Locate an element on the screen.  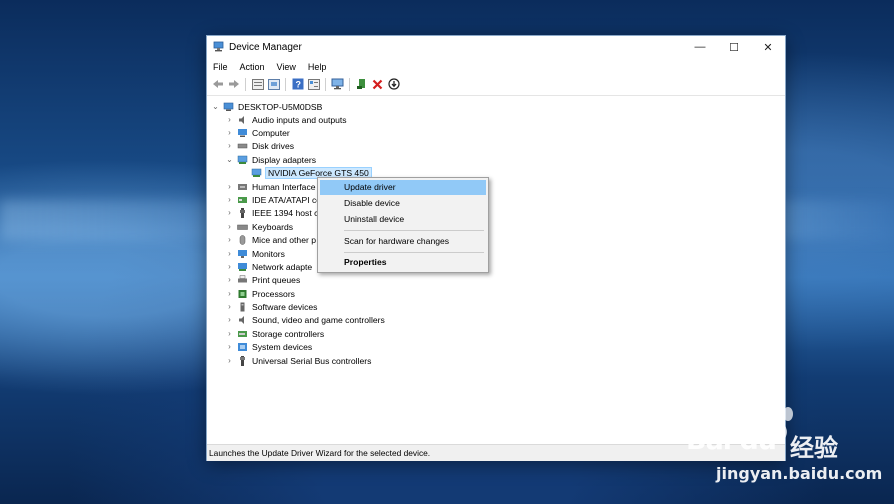
tree-item-label: Universal Serial Bus controllers is located at coordinates (312, 360).